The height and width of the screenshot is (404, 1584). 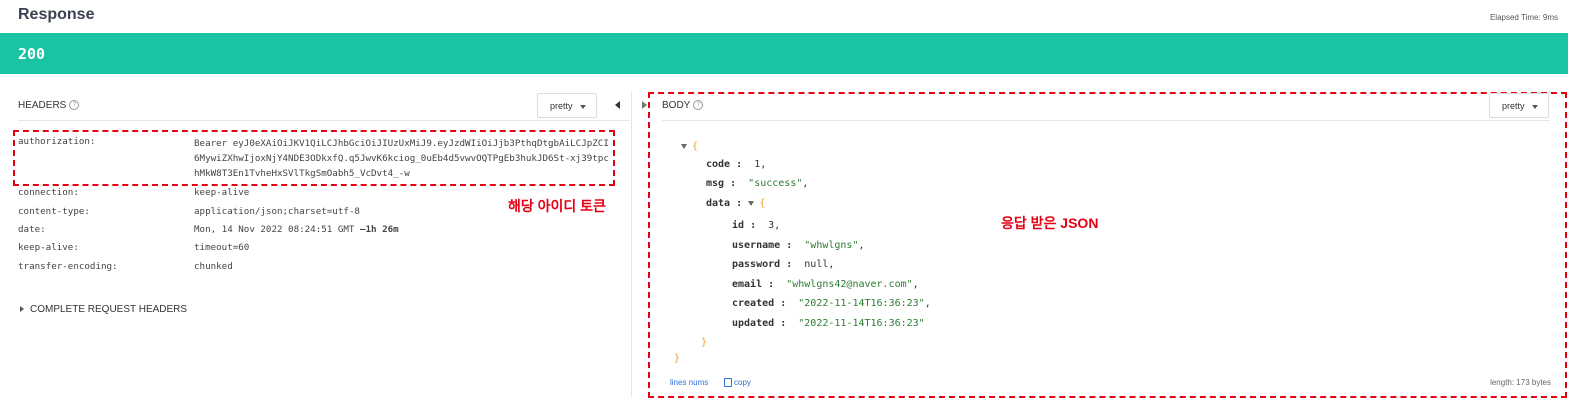 What do you see at coordinates (775, 183) in the screenshot?
I see `json-value: "success"` at bounding box center [775, 183].